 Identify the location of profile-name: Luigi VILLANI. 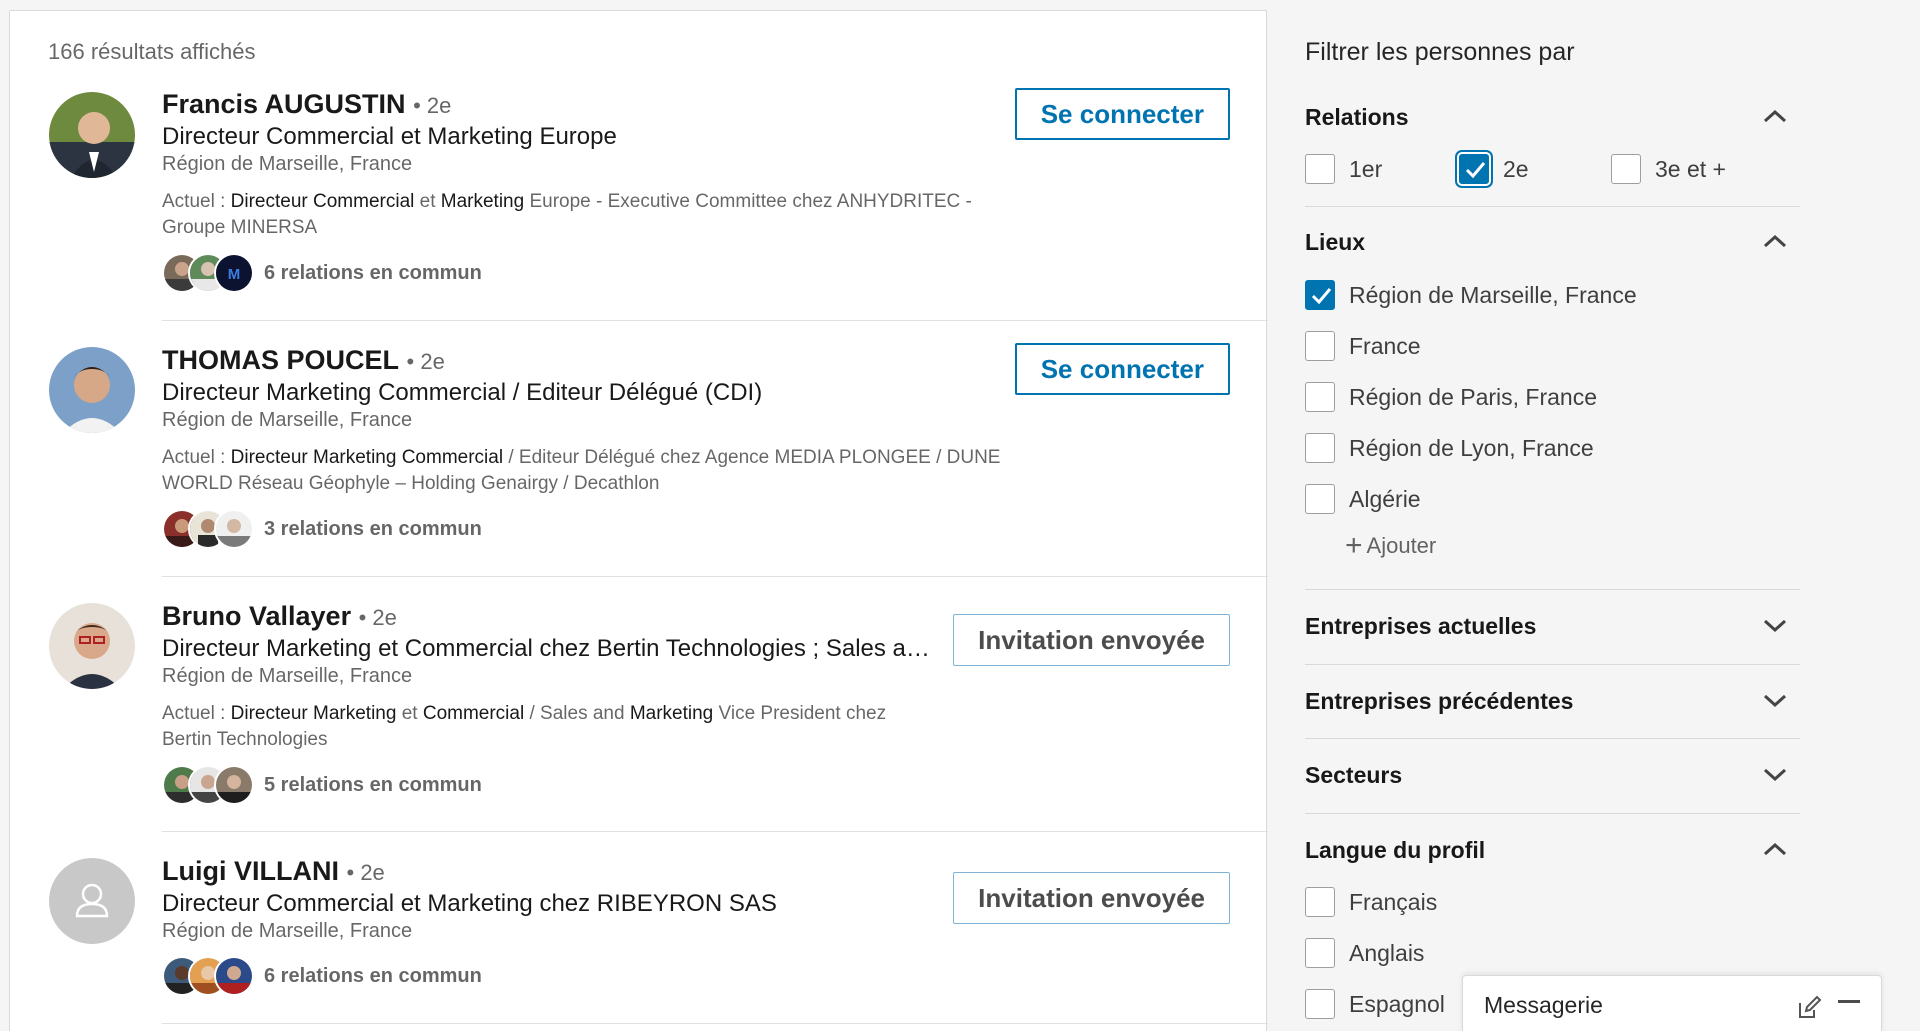
(250, 871).